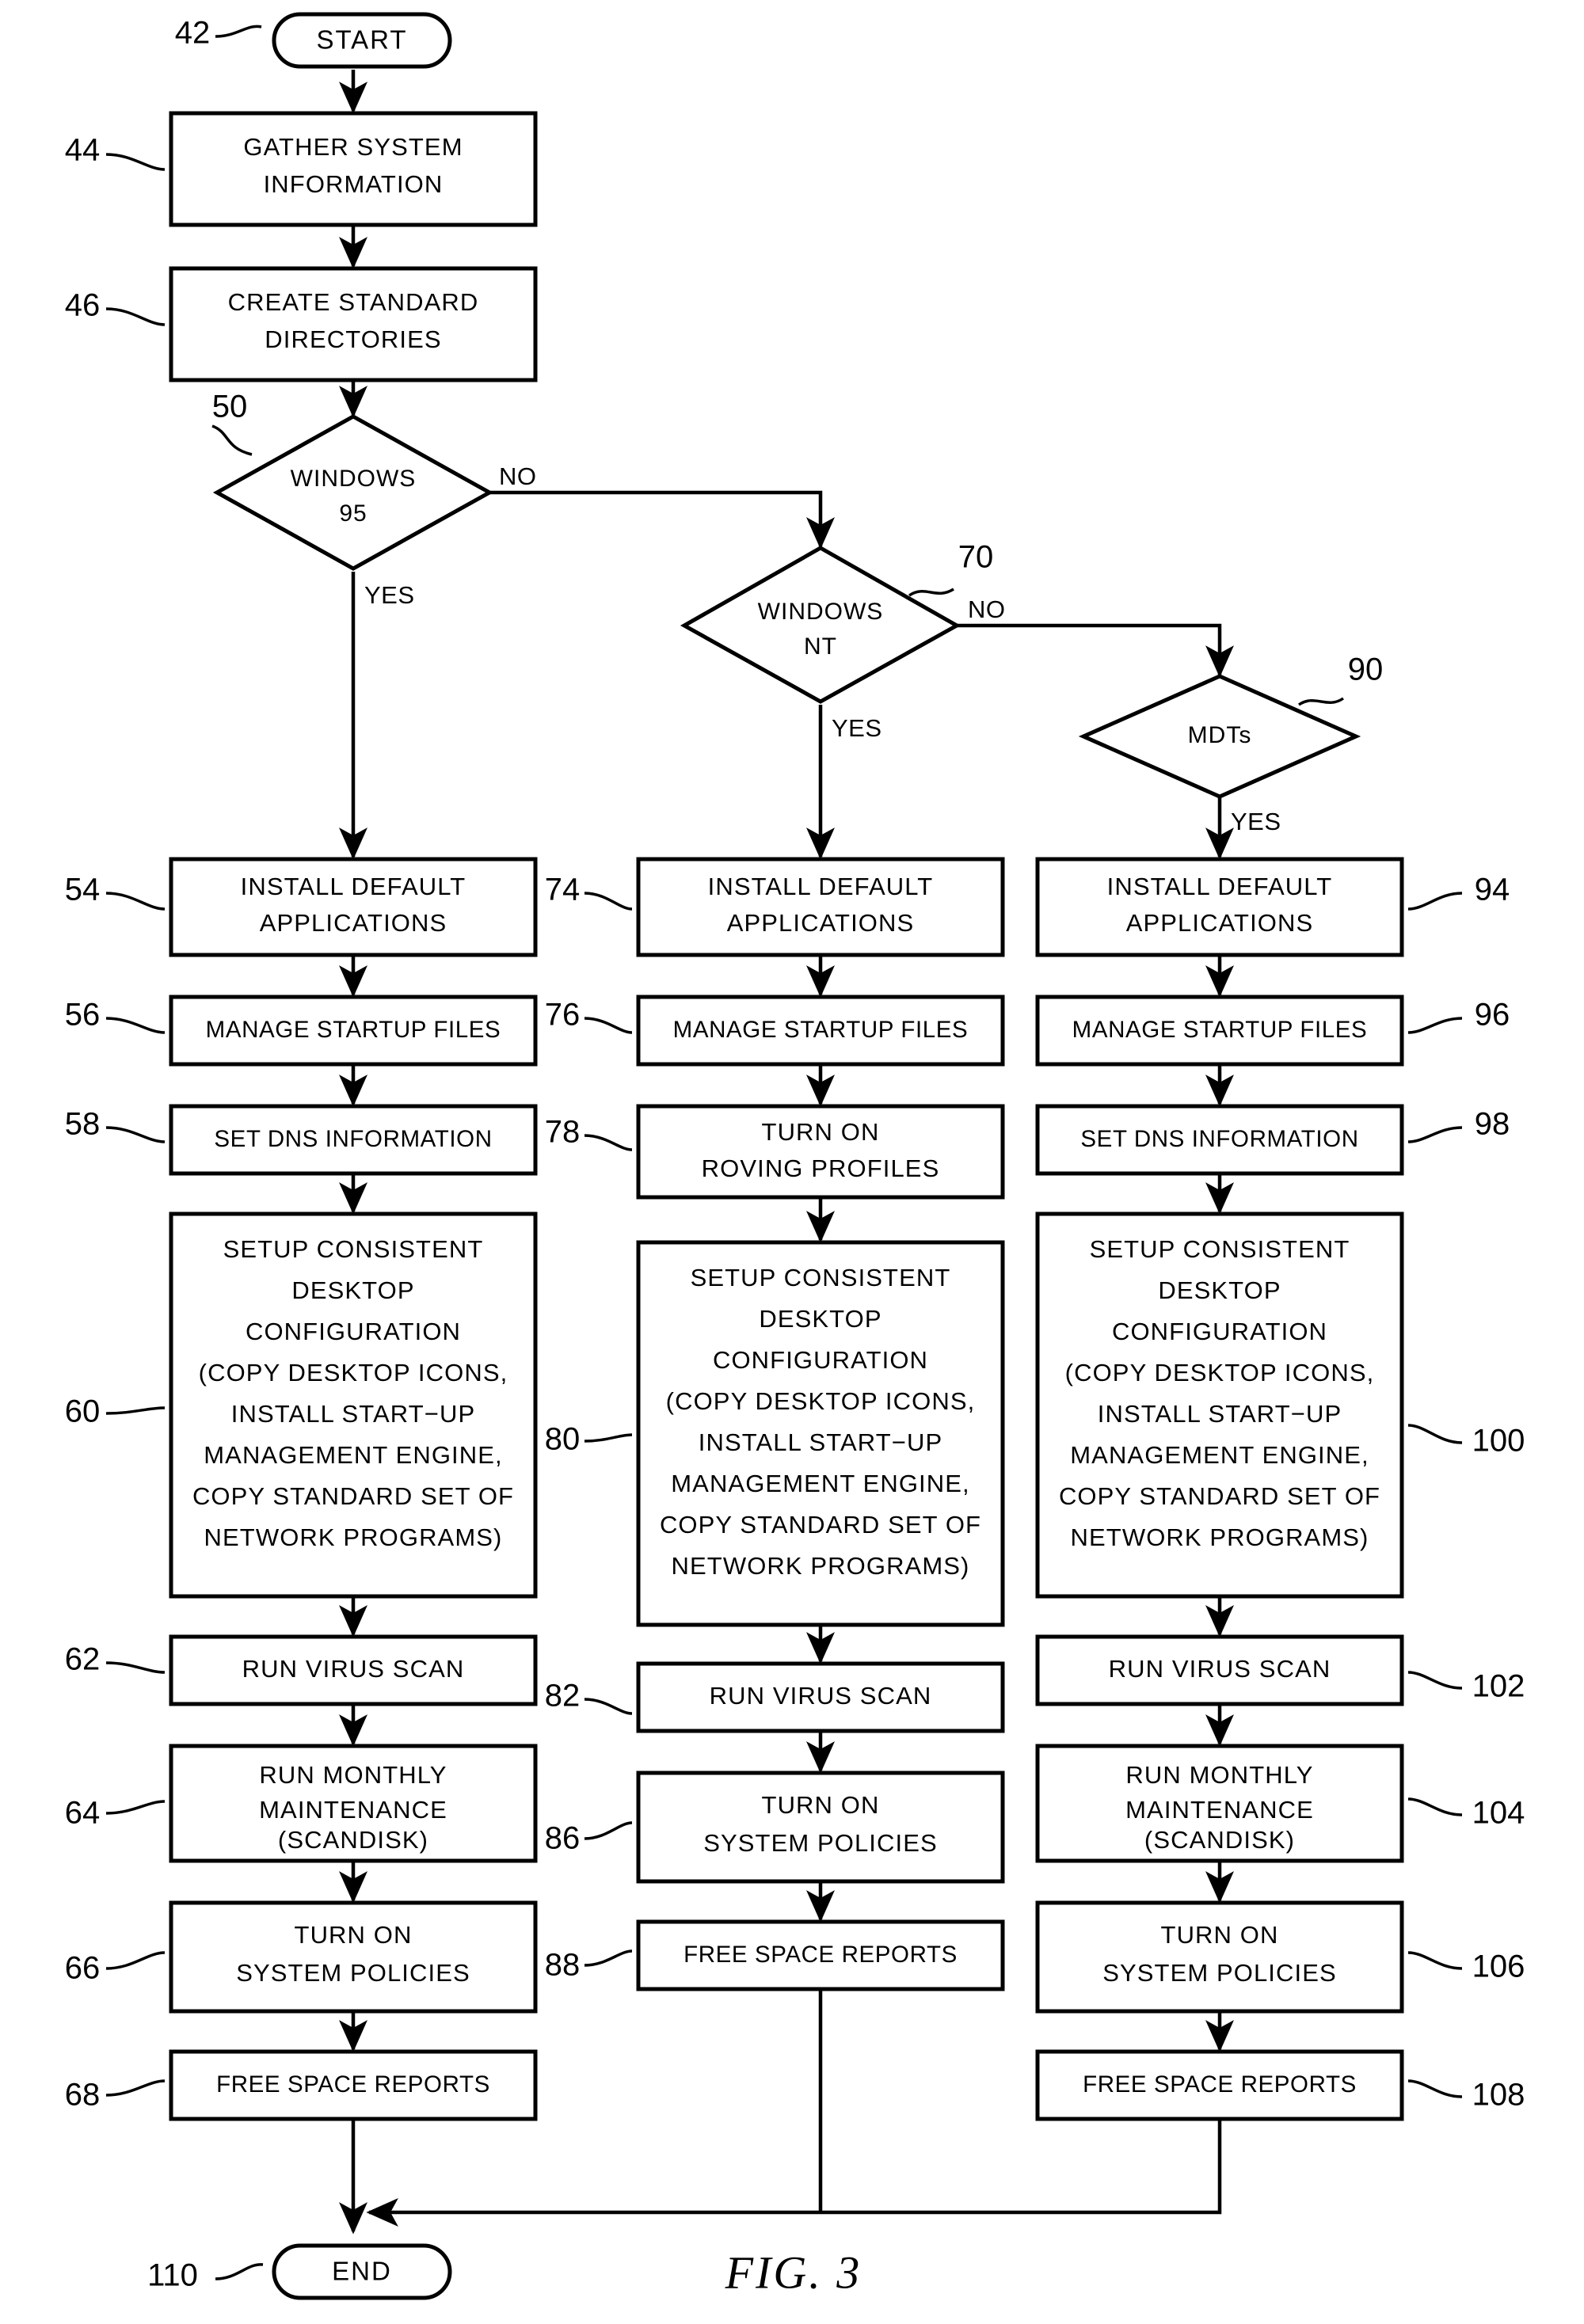  I want to click on box-64-line-2: MAINTENANCE, so click(353, 1810).